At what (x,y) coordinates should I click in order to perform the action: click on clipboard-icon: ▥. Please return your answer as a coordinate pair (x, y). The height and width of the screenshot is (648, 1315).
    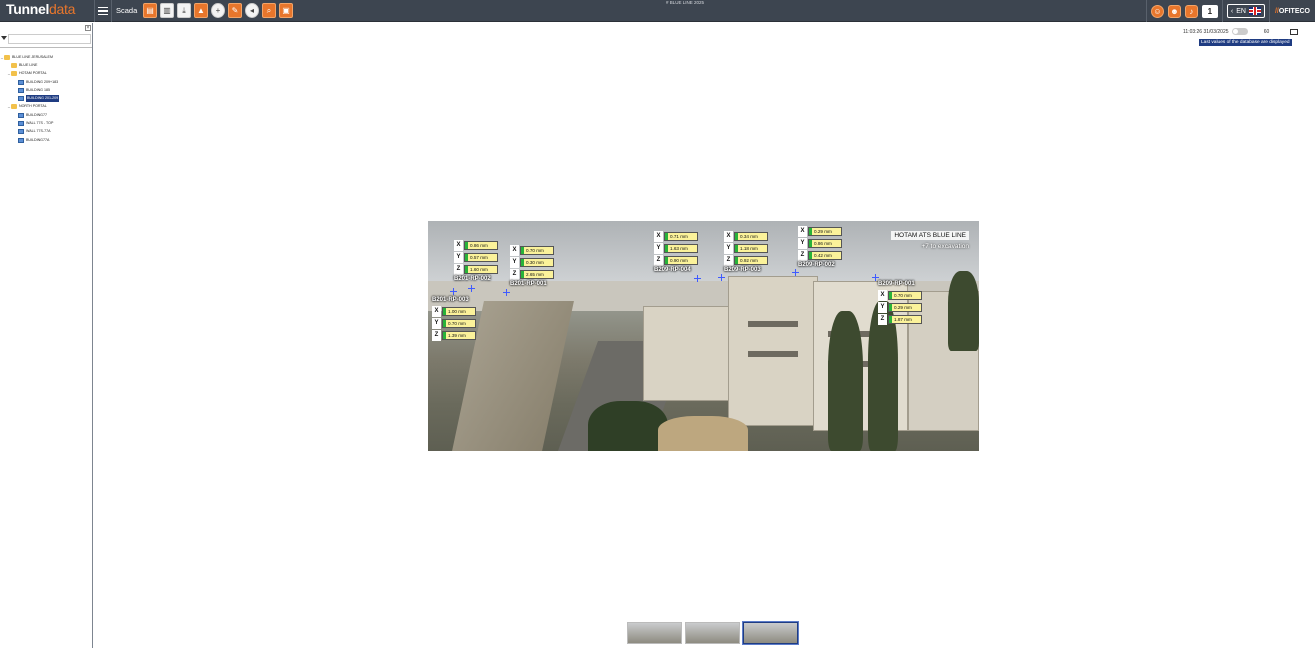
    Looking at the image, I should click on (167, 10).